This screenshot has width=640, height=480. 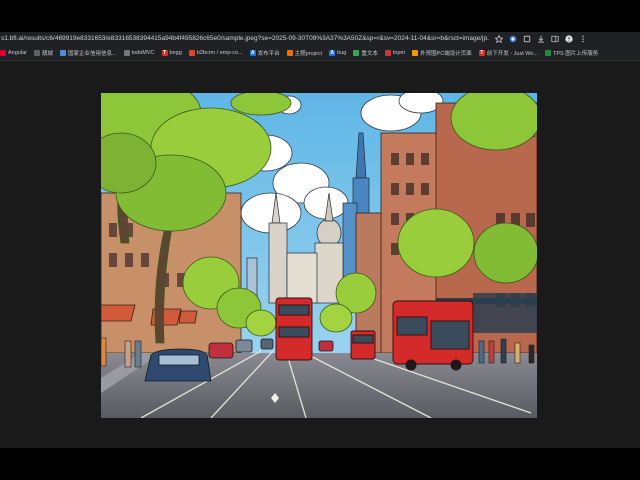 I want to click on download-icon, so click(x=541, y=39).